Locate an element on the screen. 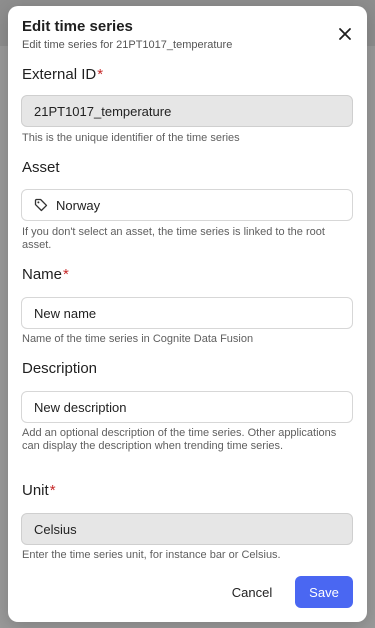 The width and height of the screenshot is (375, 628). external-id-value: 21PT1017_temperature is located at coordinates (103, 111).